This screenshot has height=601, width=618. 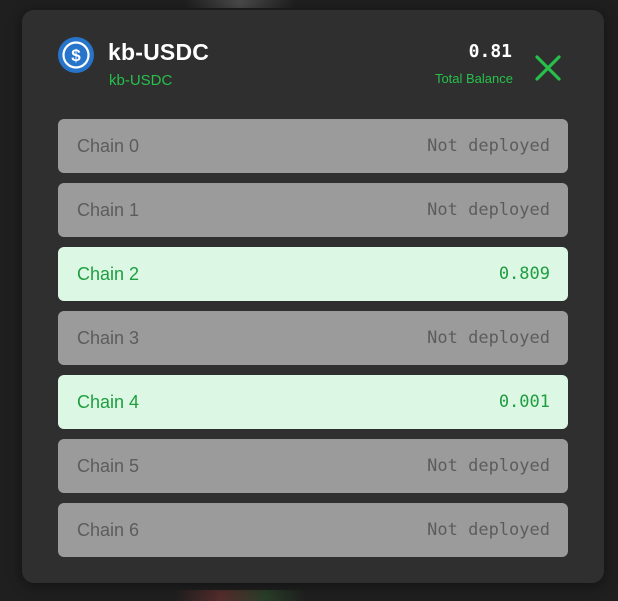 I want to click on chain-label: Chain 3, so click(x=108, y=338).